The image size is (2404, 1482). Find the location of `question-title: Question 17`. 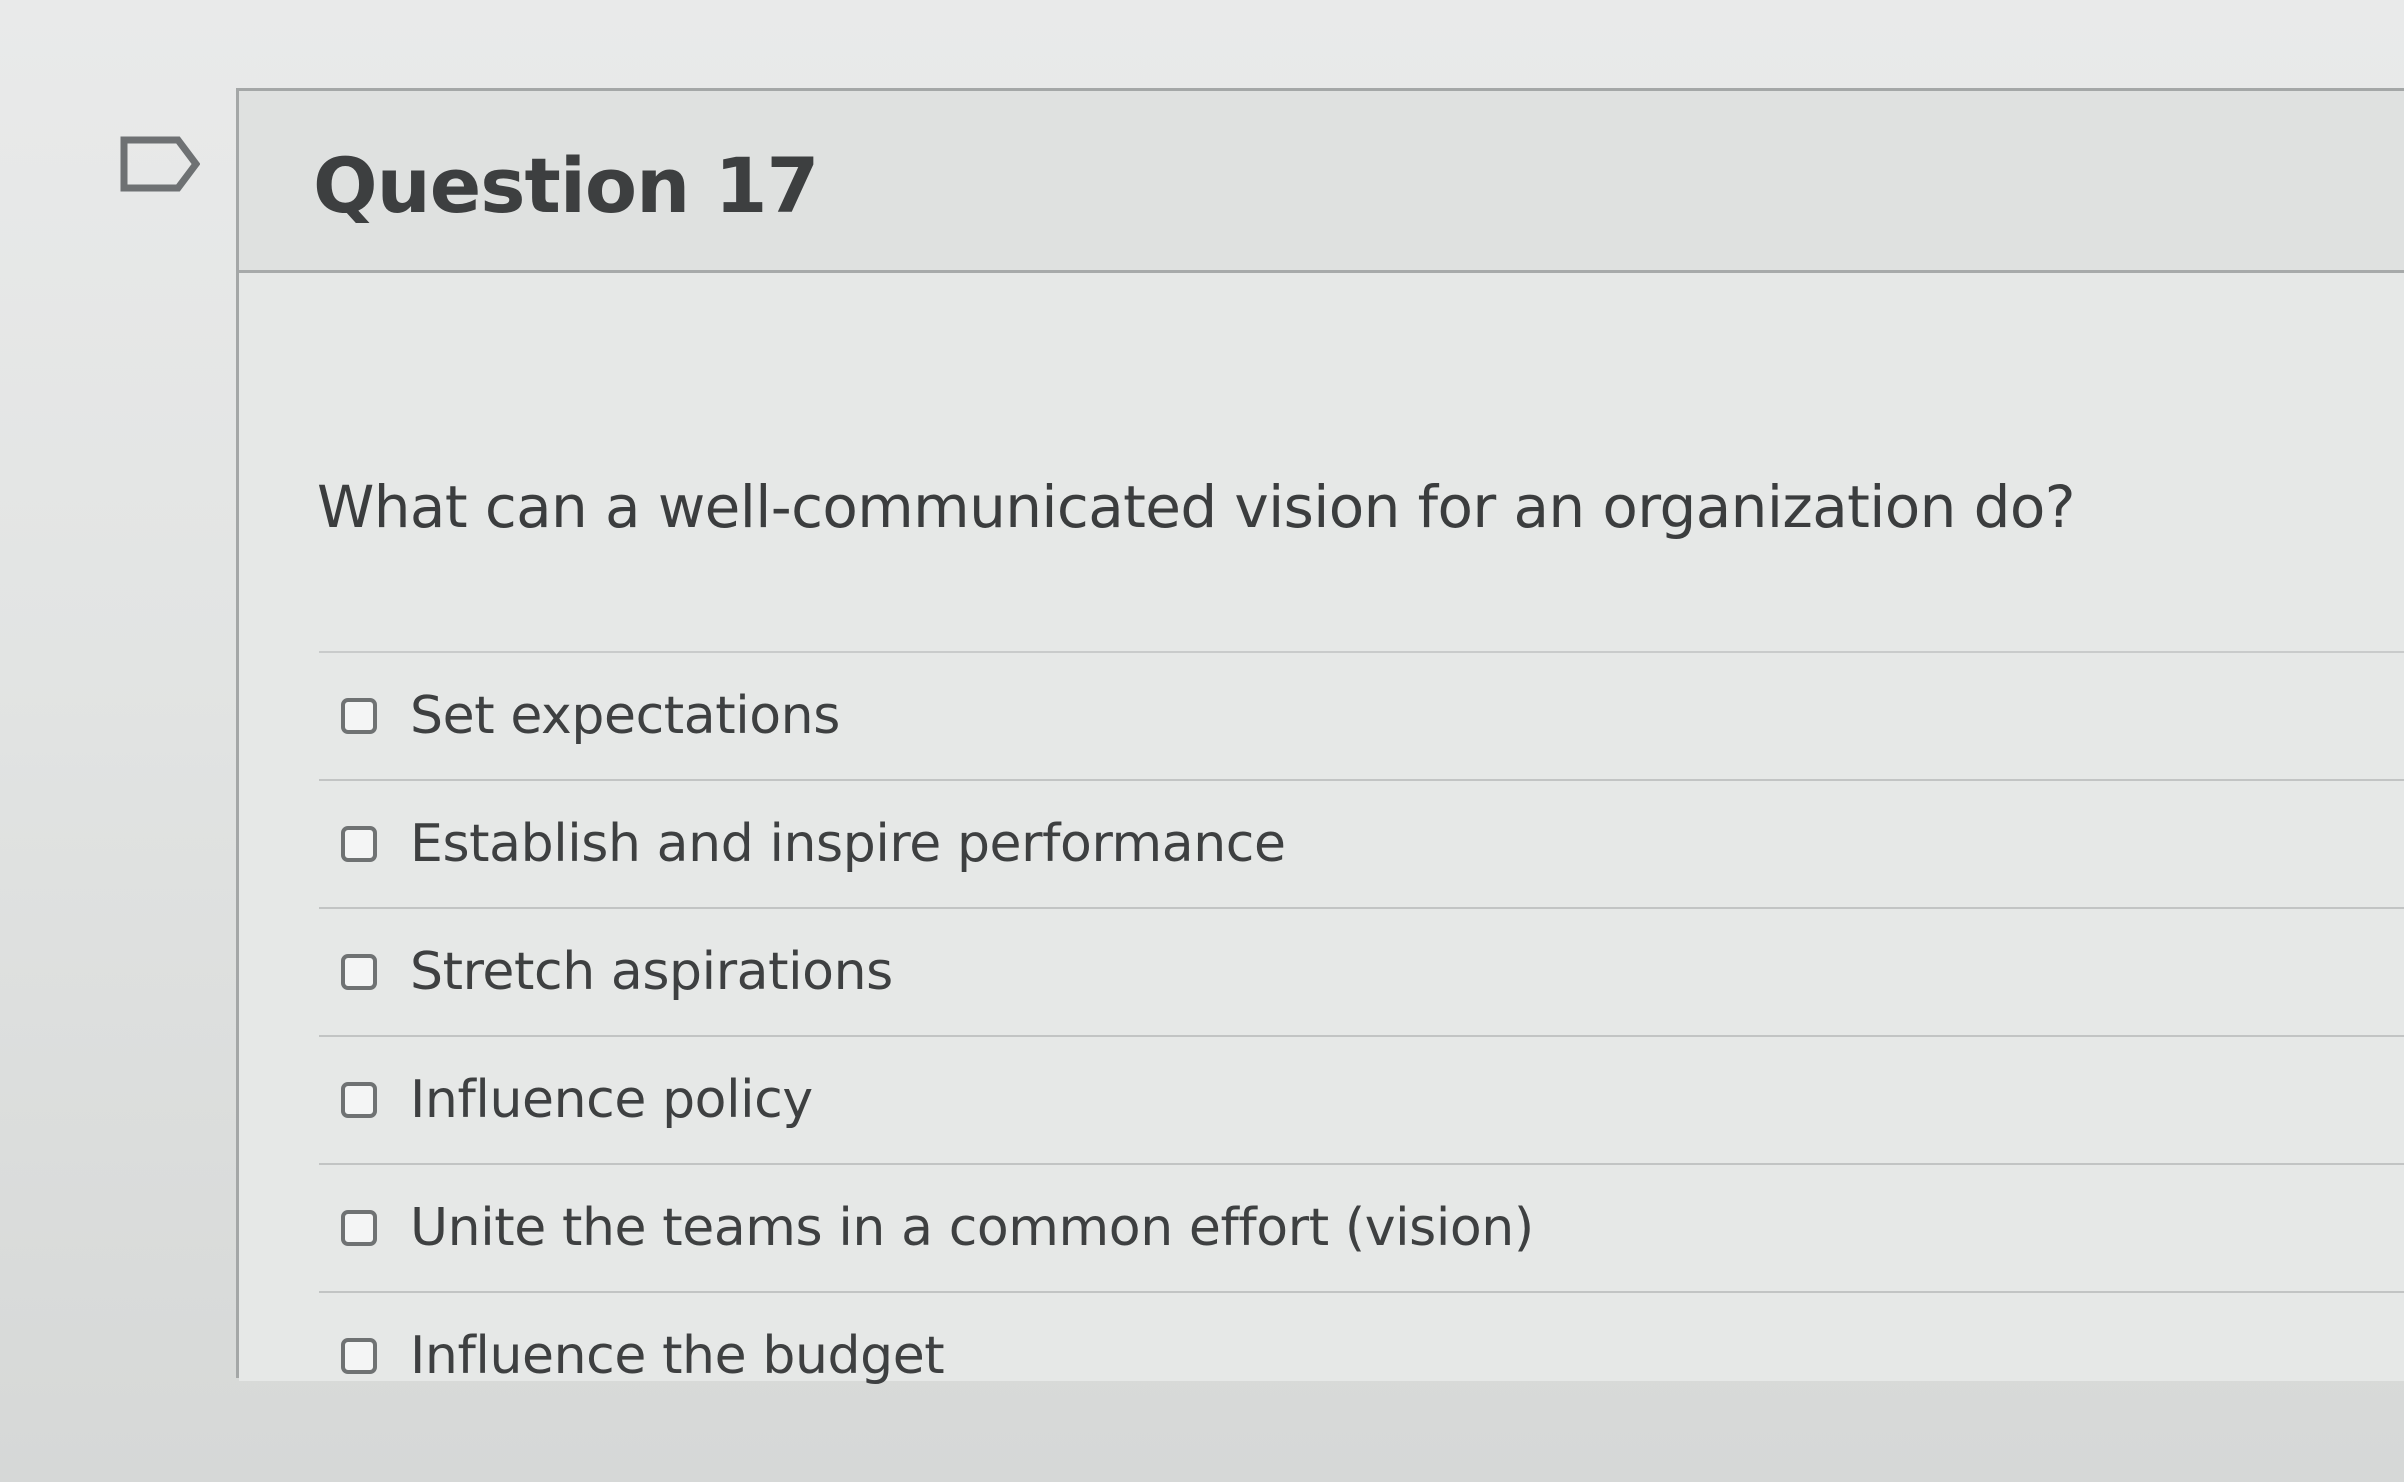

question-title: Question 17 is located at coordinates (566, 185).